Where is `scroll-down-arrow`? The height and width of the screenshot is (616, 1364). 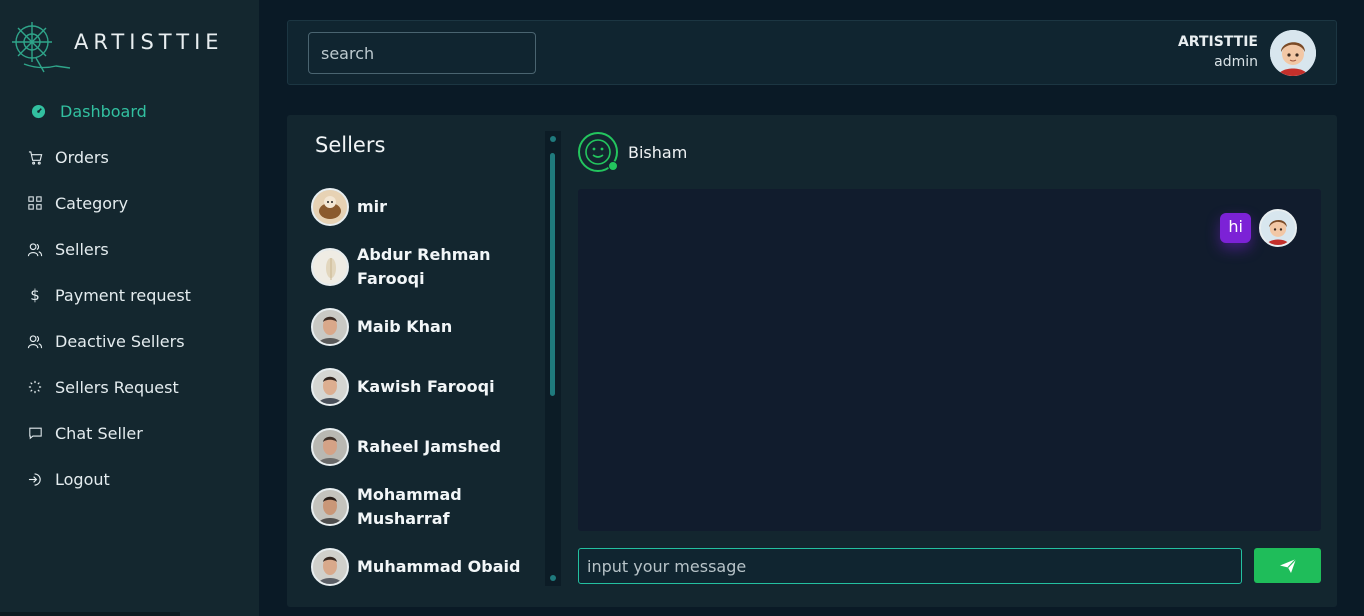 scroll-down-arrow is located at coordinates (553, 578).